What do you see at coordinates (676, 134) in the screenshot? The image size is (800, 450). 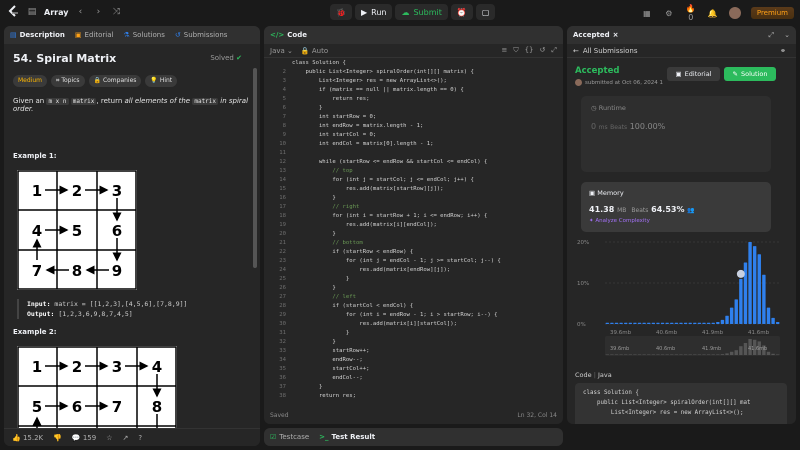 I see `runtime-card: ◷ Runtime 0 ms Beats 100.00%` at bounding box center [676, 134].